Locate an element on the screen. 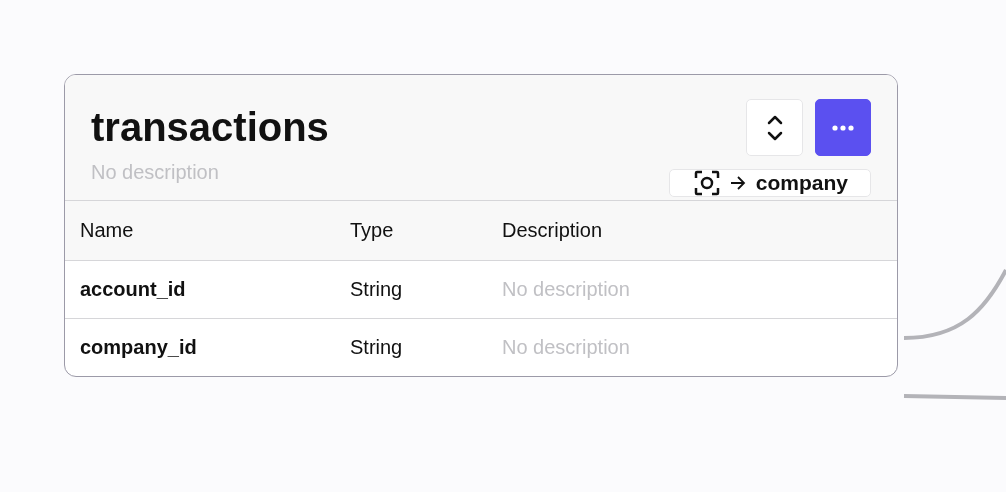 Image resolution: width=1006 pixels, height=492 pixels. column-header: Name is located at coordinates (107, 230).